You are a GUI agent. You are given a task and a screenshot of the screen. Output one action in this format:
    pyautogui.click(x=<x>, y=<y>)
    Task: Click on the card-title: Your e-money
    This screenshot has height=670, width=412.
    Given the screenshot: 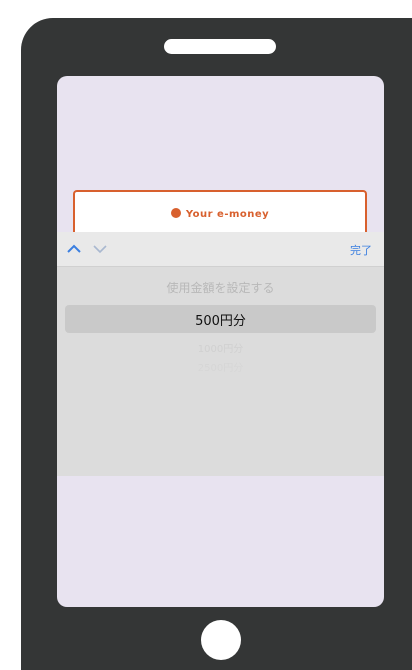 What is the action you would take?
    pyautogui.click(x=220, y=214)
    